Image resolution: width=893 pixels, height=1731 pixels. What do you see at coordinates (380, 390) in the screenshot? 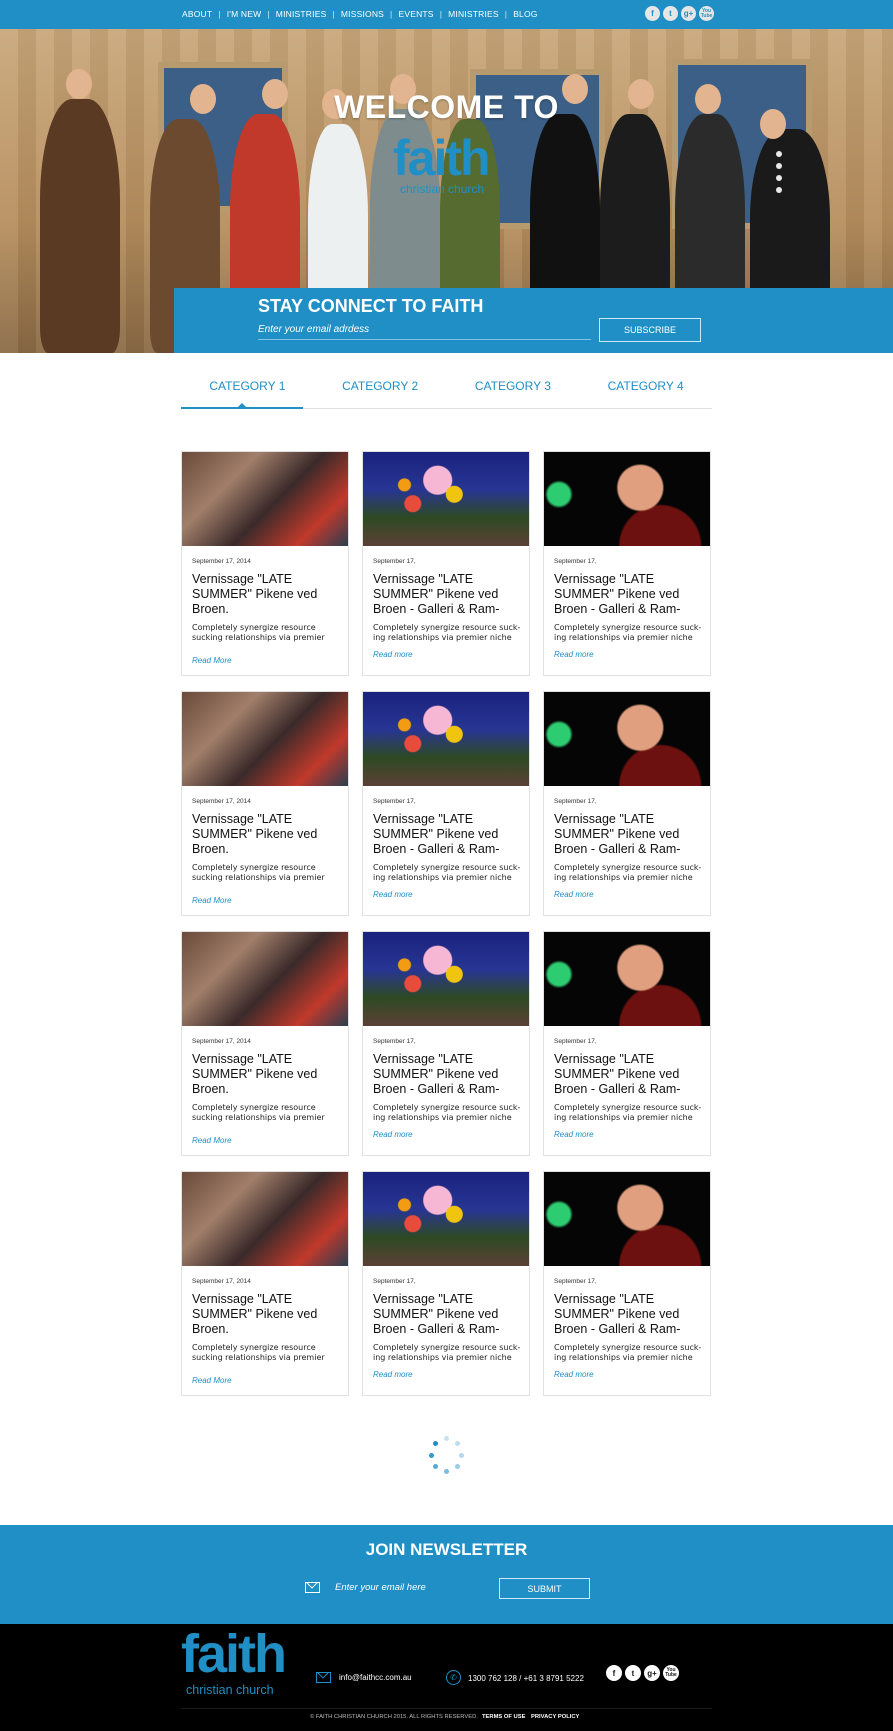
I see `tab-category-2: CATEGORY 2` at bounding box center [380, 390].